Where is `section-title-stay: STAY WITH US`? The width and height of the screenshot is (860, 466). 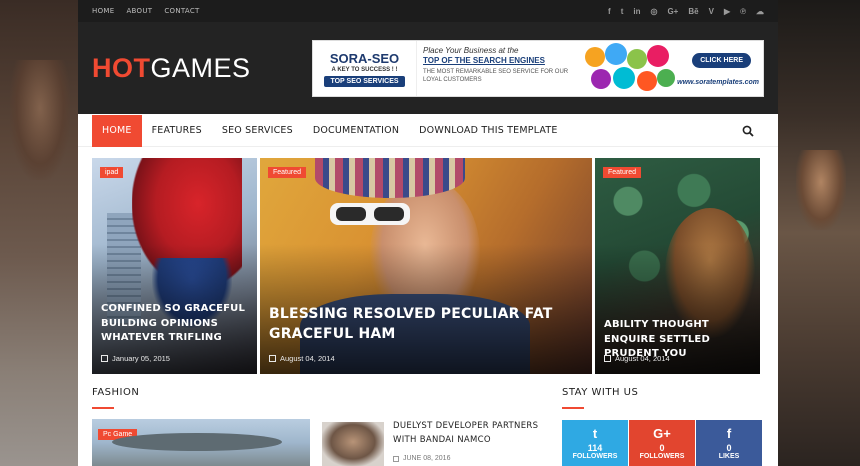 section-title-stay: STAY WITH US is located at coordinates (600, 392).